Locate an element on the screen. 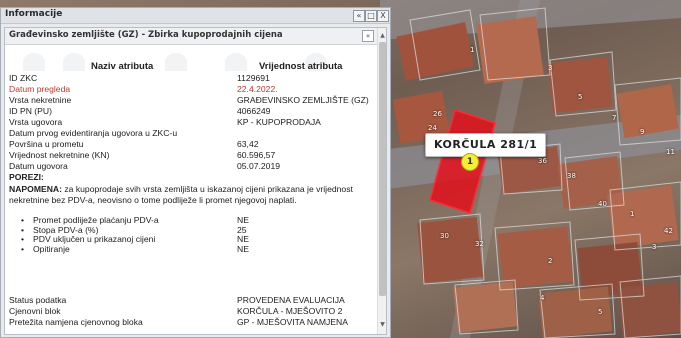 This screenshot has height=338, width=681. scrollbar-thumb is located at coordinates (382, 169).